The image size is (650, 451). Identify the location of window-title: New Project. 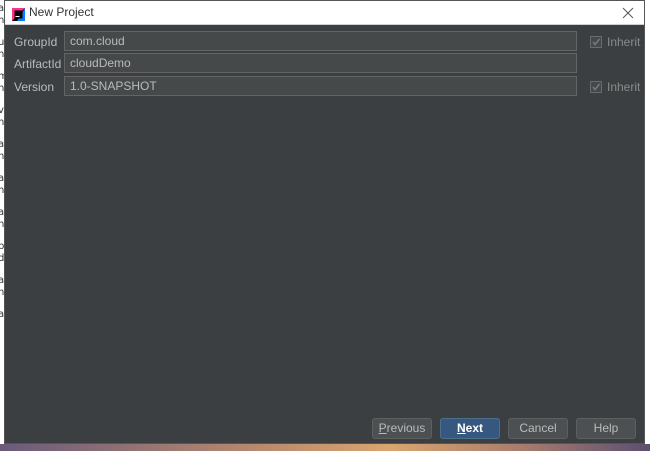
(61, 12).